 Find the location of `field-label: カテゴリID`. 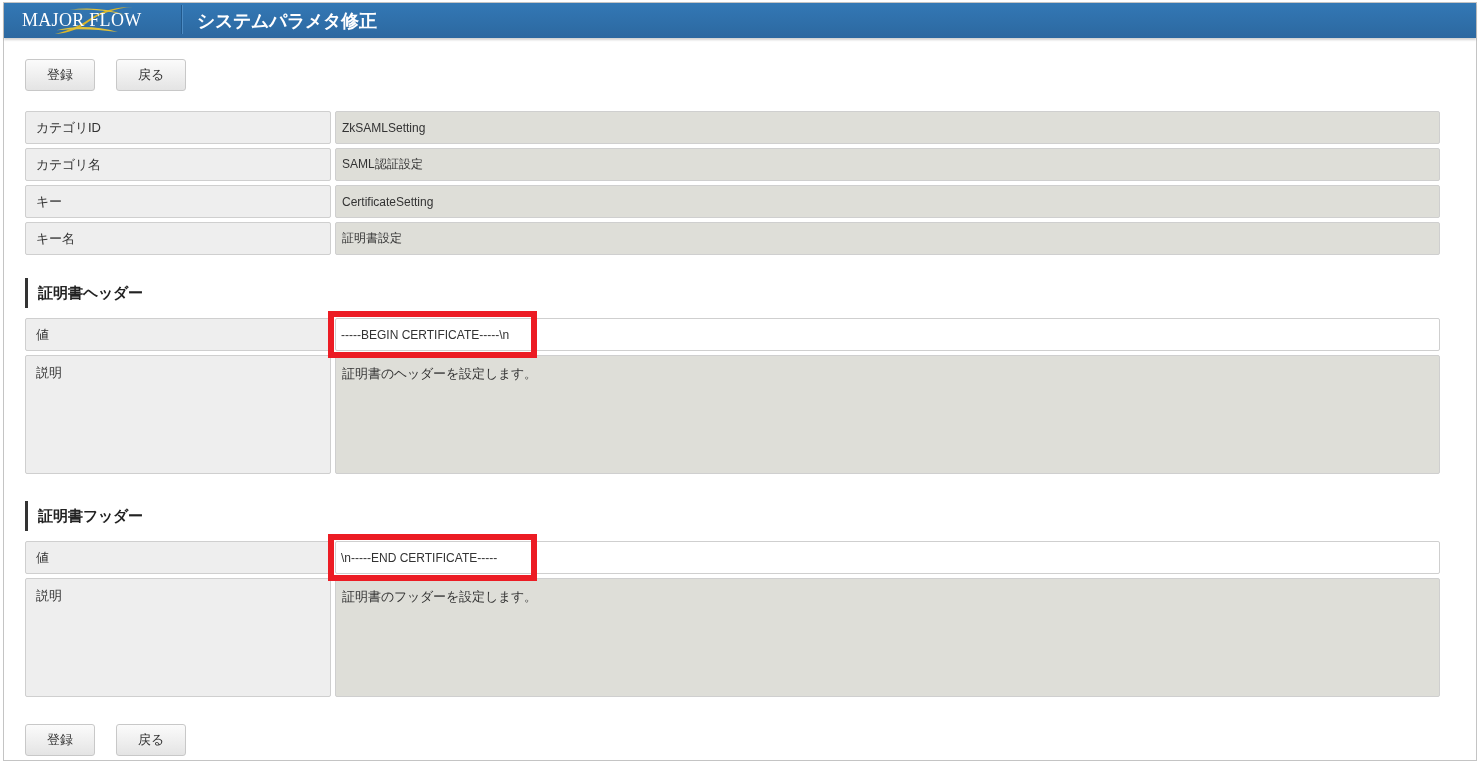

field-label: カテゴリID is located at coordinates (178, 127).